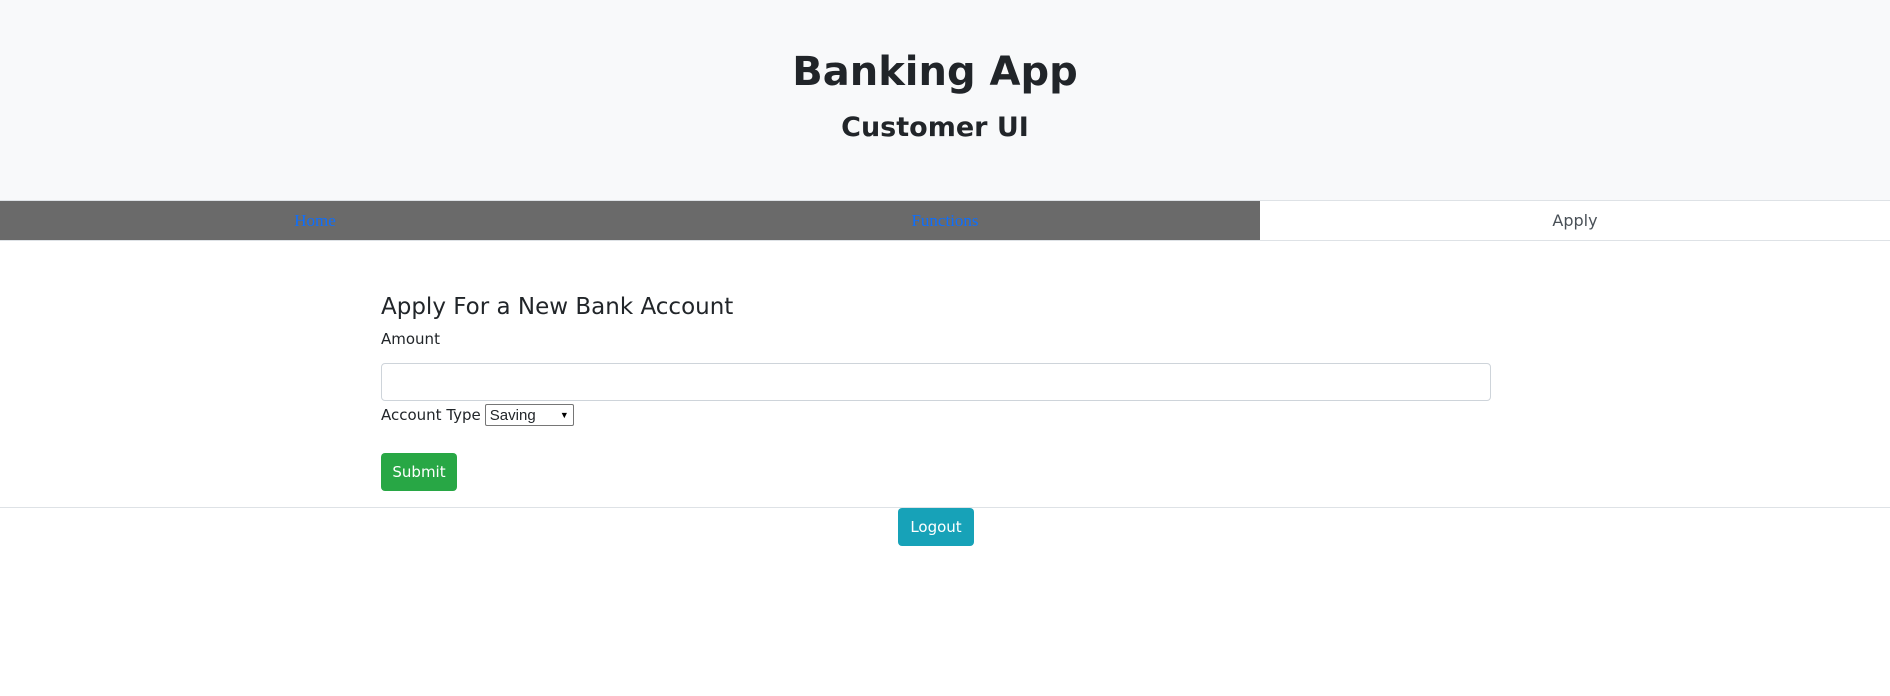 This screenshot has height=696, width=1890. What do you see at coordinates (557, 307) in the screenshot?
I see `form-title: Apply For a New Bank Account` at bounding box center [557, 307].